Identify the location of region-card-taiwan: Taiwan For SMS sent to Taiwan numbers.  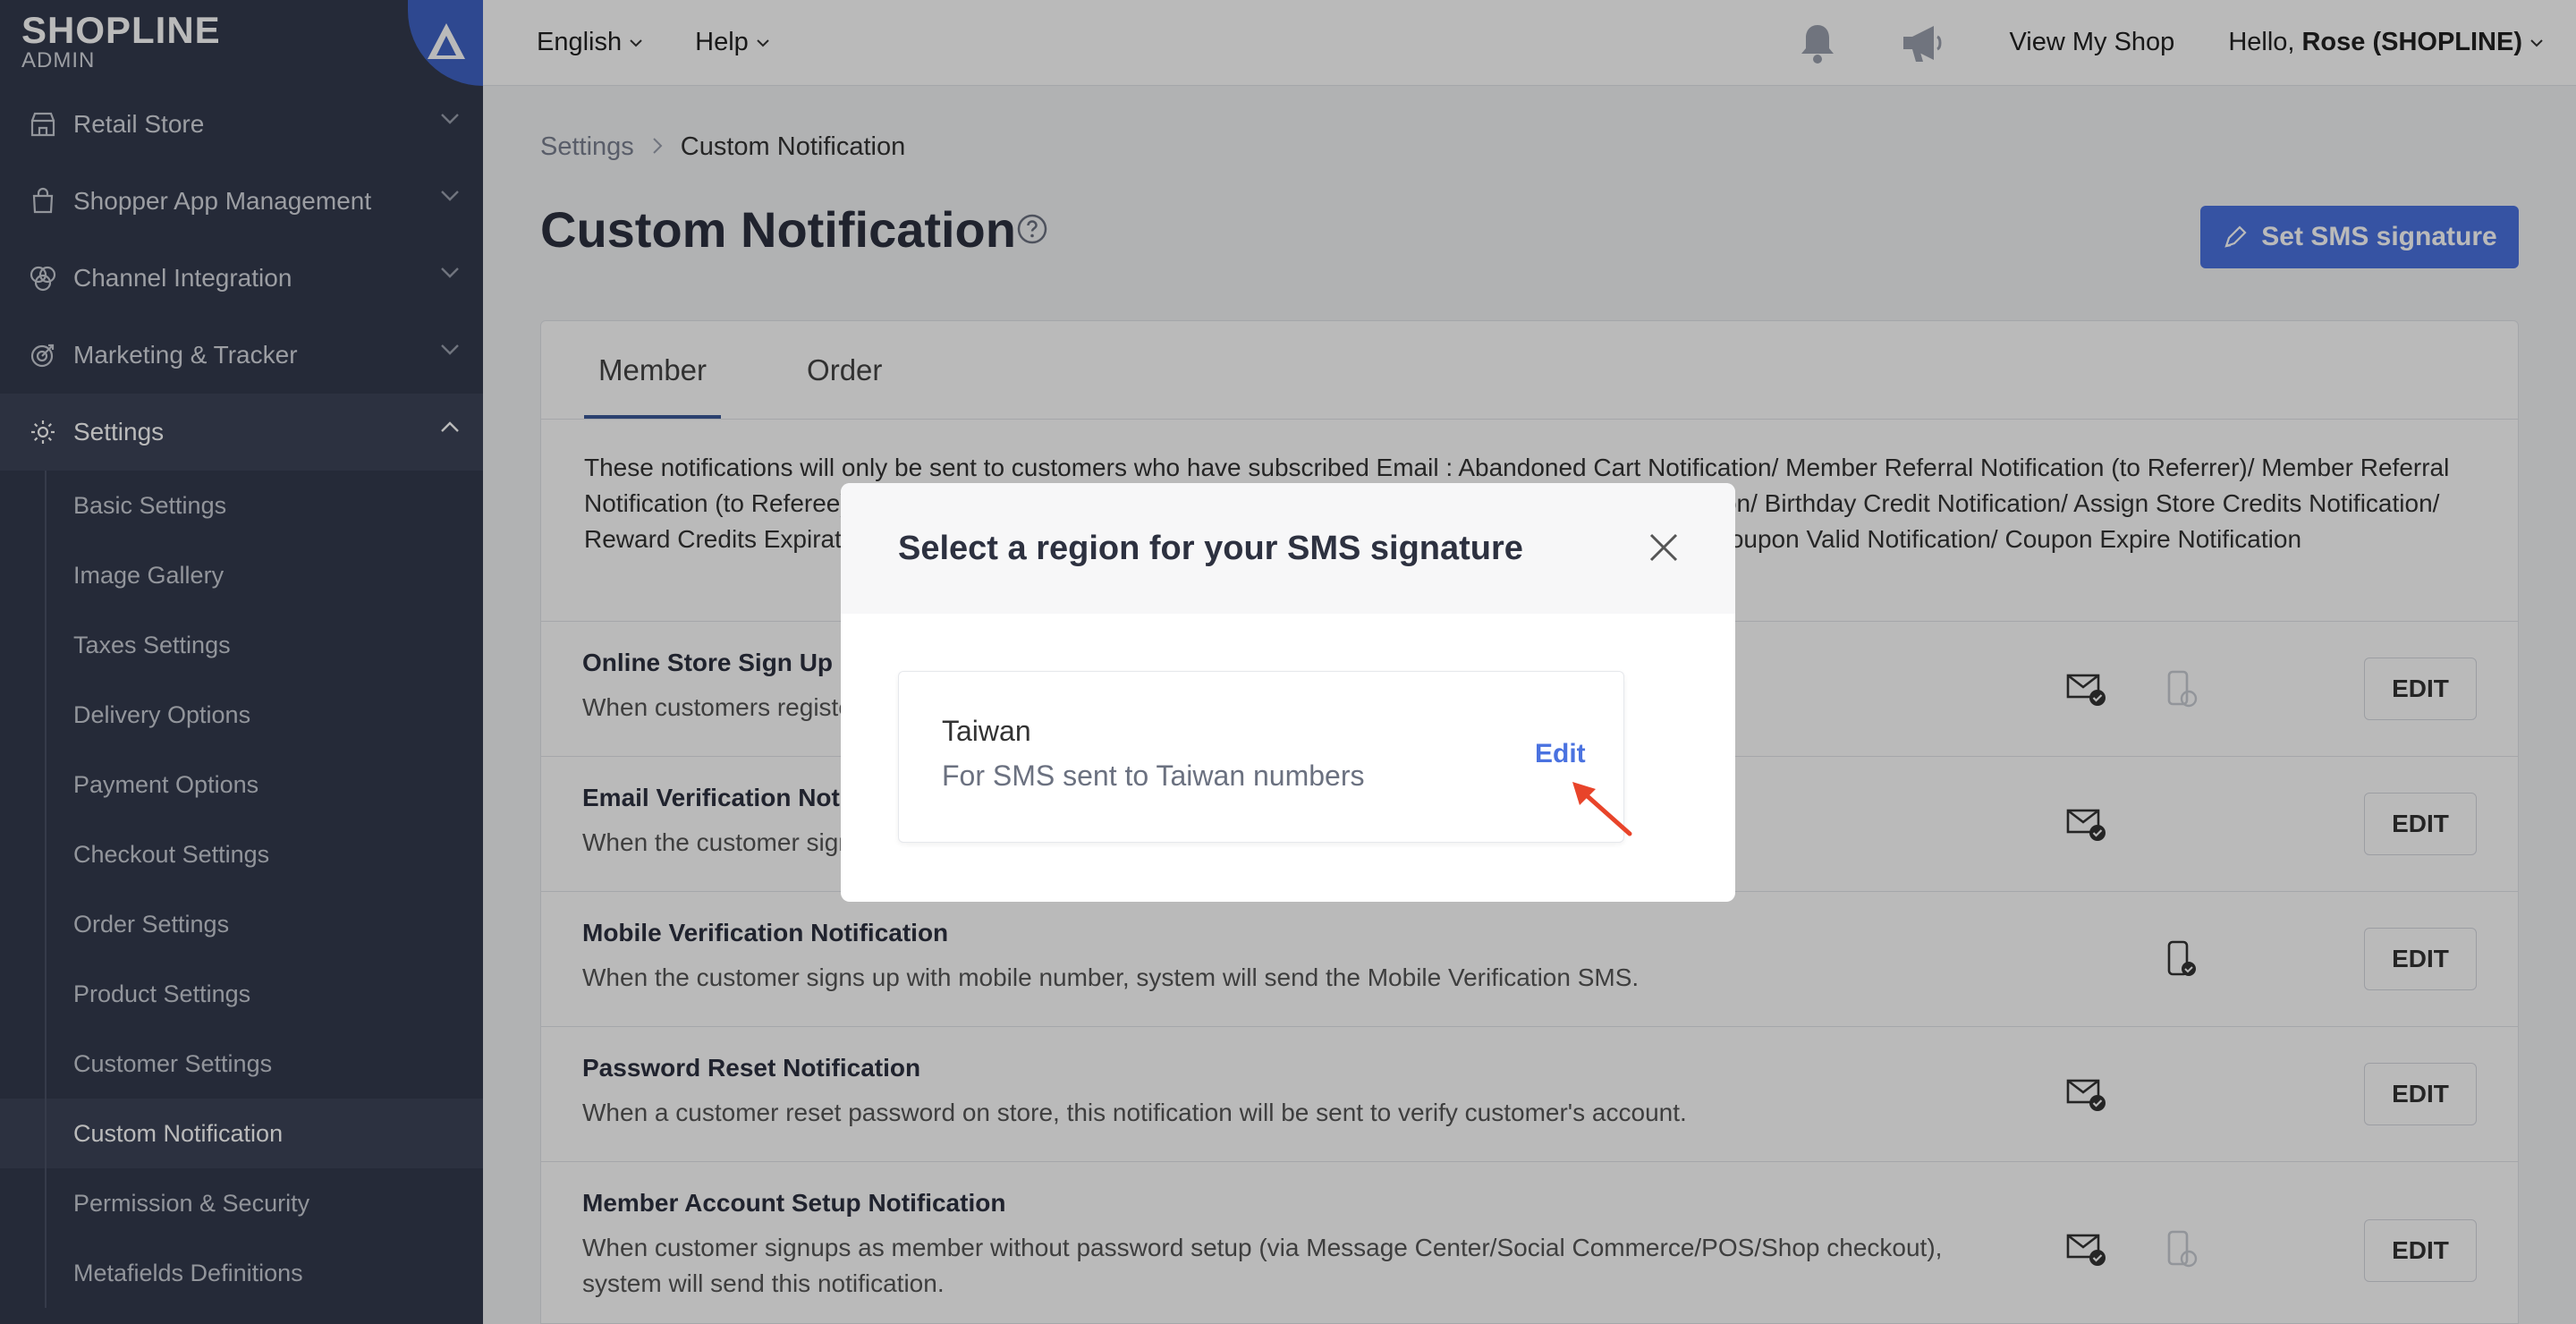
(1261, 757).